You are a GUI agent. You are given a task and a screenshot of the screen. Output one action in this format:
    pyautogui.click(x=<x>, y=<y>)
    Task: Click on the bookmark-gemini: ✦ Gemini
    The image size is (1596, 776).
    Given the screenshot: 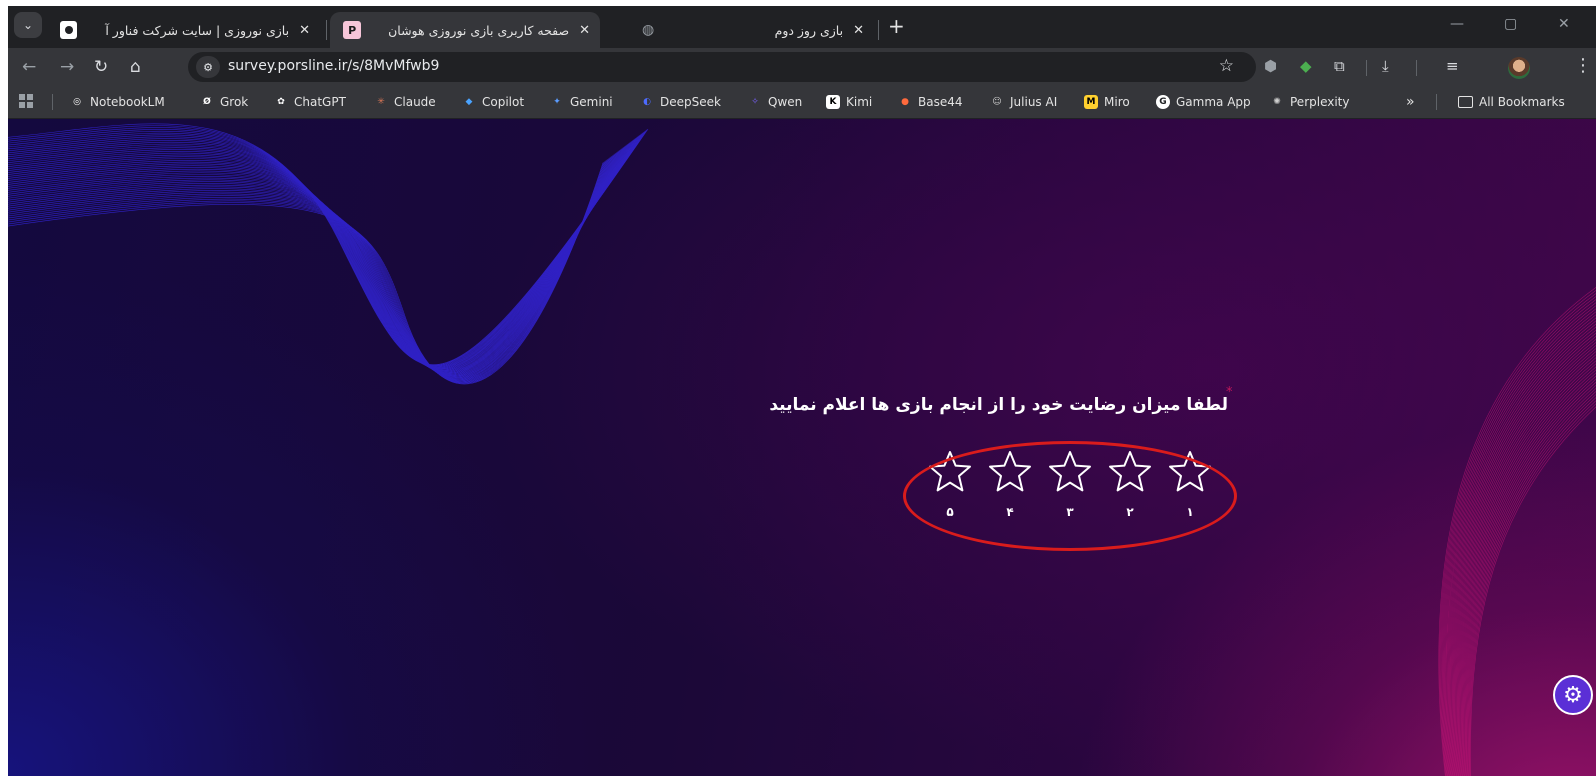 What is the action you would take?
    pyautogui.click(x=581, y=102)
    